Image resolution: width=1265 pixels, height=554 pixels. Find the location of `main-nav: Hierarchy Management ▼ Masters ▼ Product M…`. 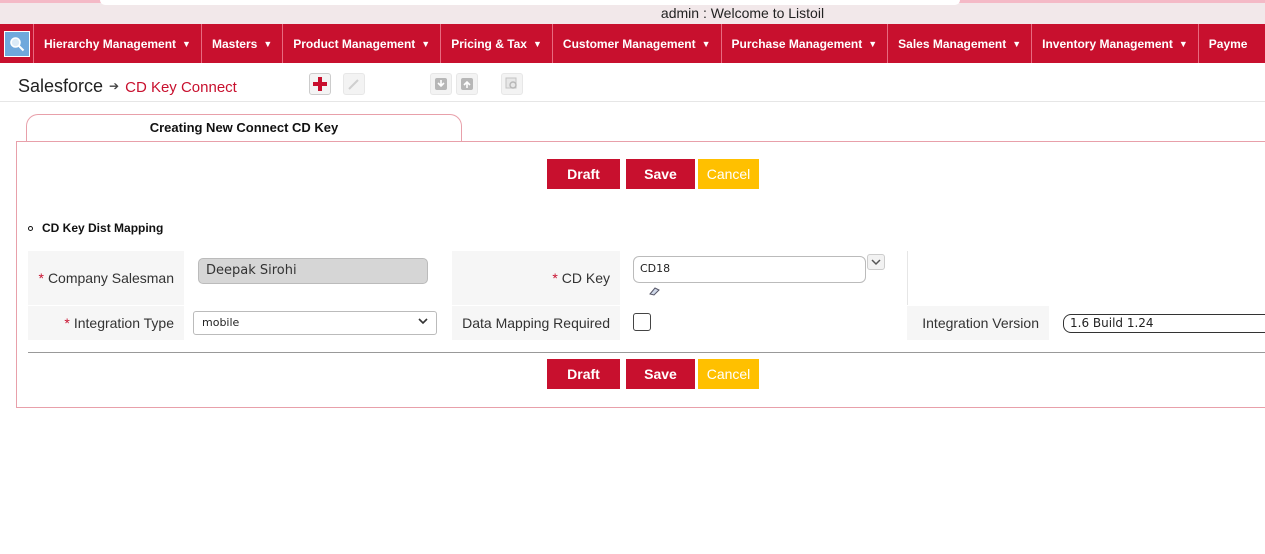

main-nav: Hierarchy Management ▼ Masters ▼ Product M… is located at coordinates (632, 43).